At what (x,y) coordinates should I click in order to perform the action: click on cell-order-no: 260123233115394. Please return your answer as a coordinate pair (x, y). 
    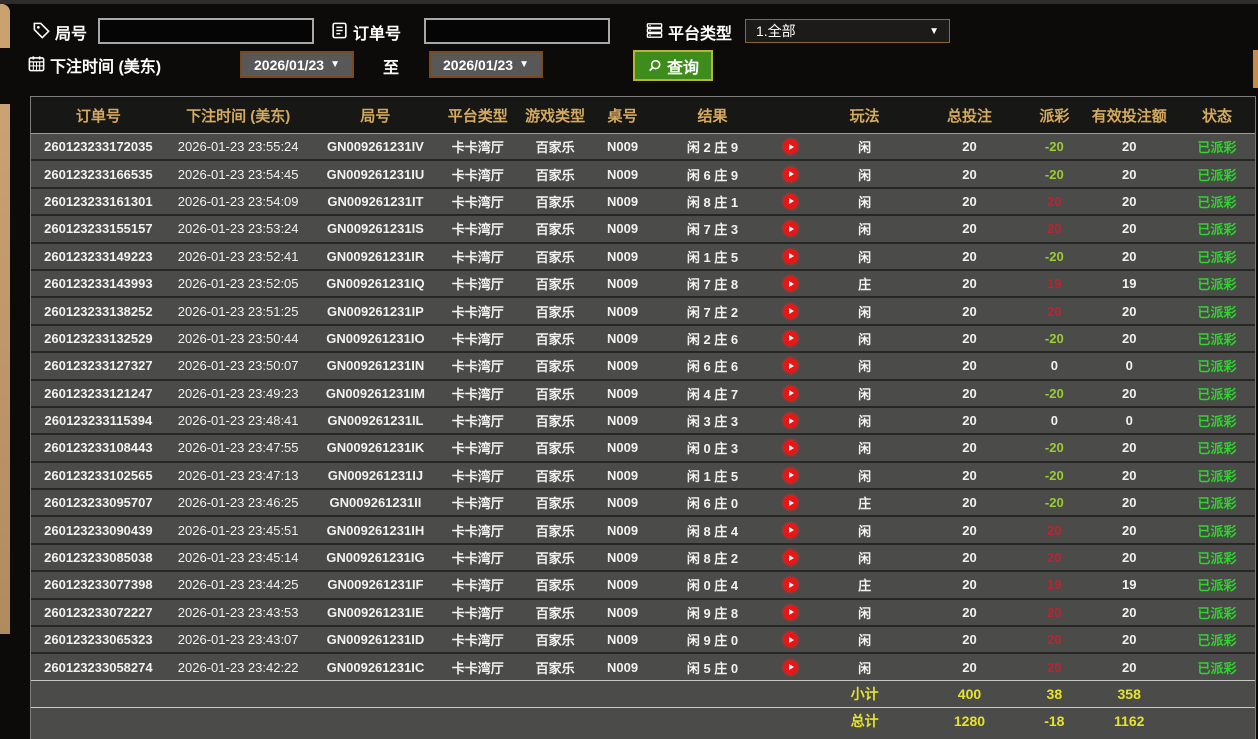
    Looking at the image, I should click on (98, 421).